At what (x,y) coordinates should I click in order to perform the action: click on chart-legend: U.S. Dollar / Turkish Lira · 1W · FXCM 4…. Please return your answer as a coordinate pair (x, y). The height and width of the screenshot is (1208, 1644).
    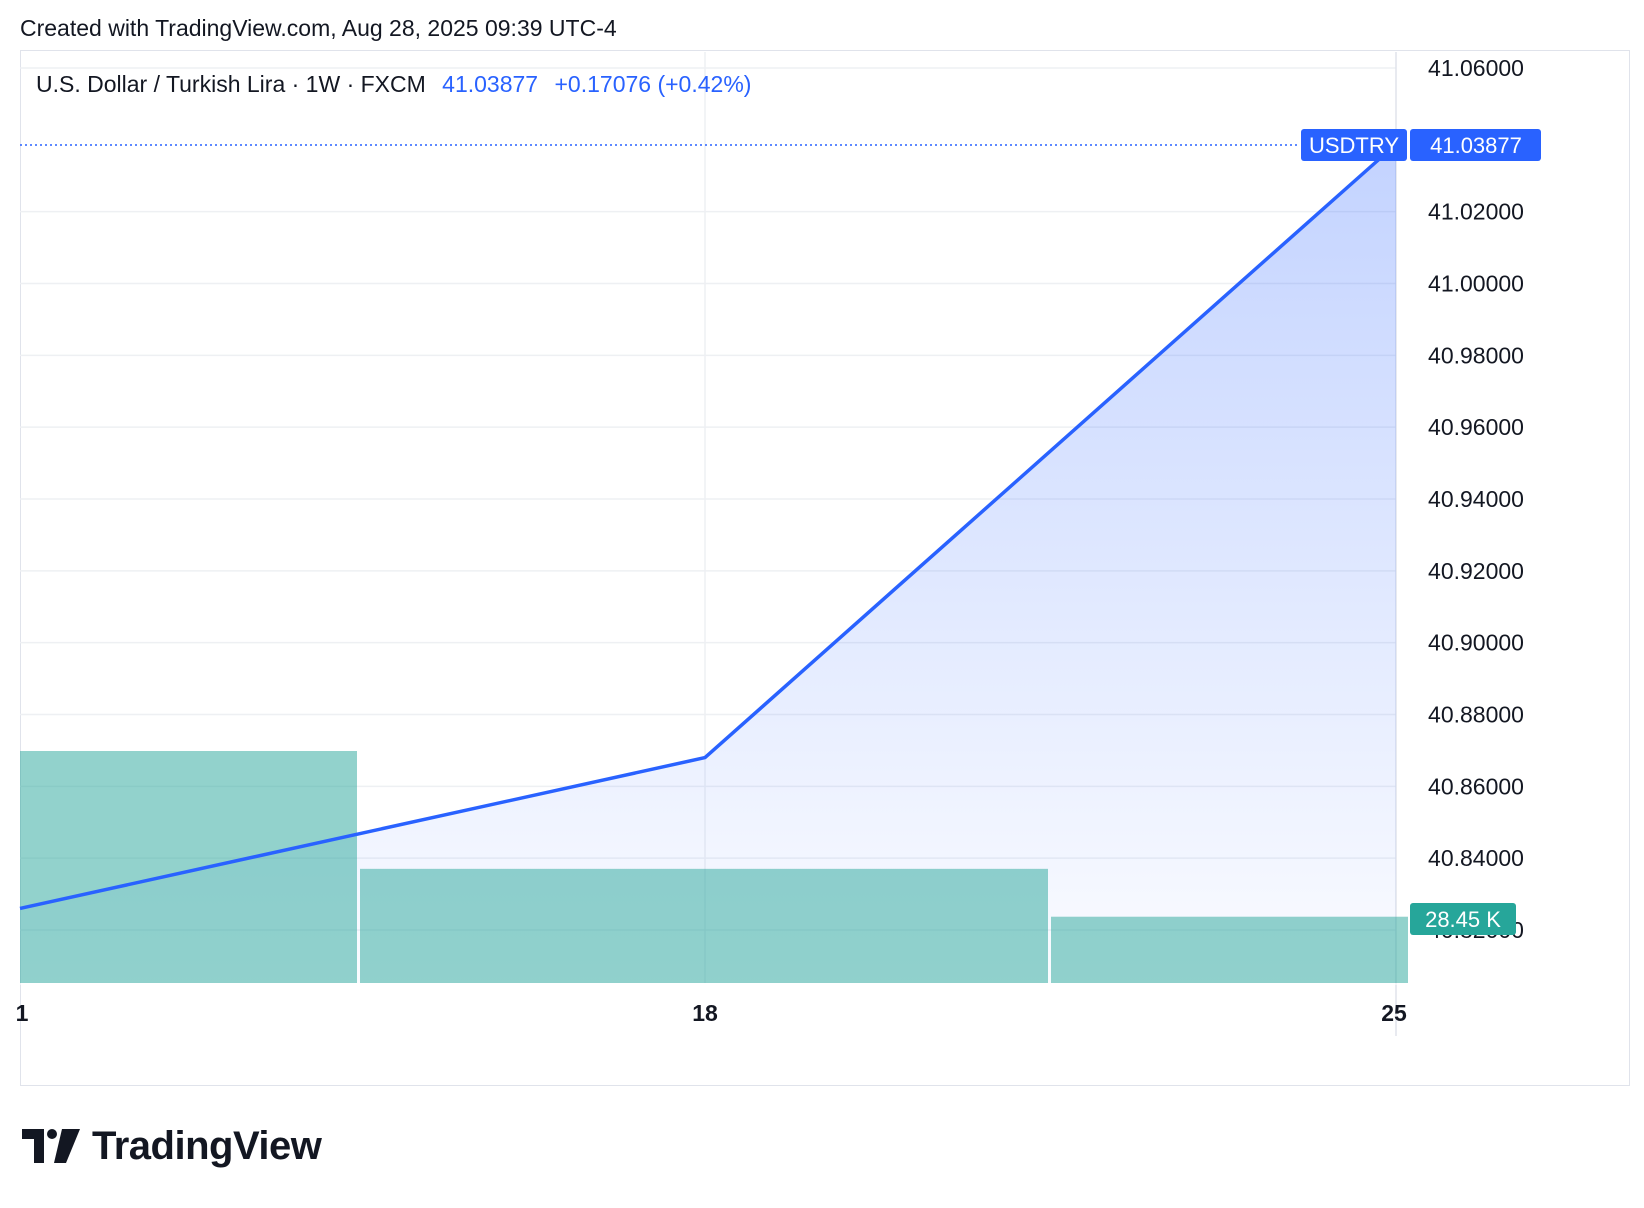
    Looking at the image, I should click on (393, 84).